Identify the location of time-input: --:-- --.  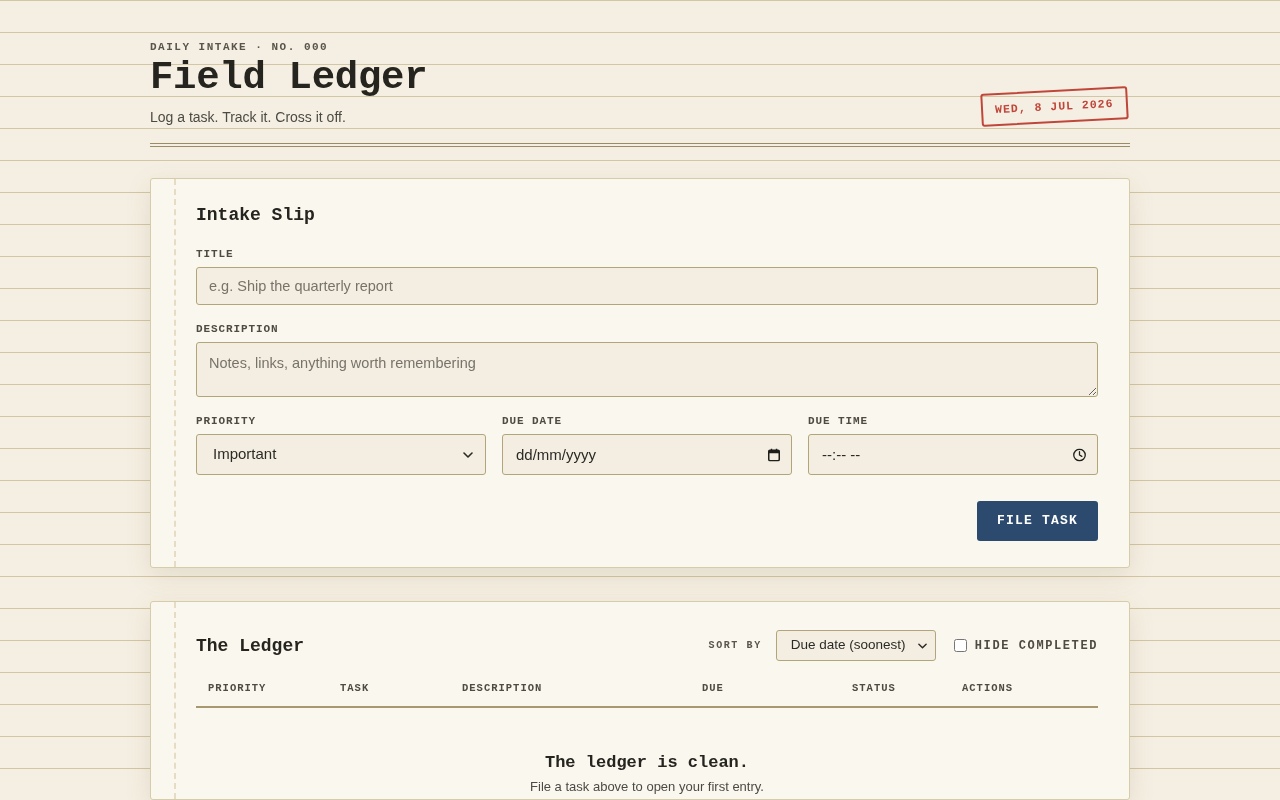
(953, 454).